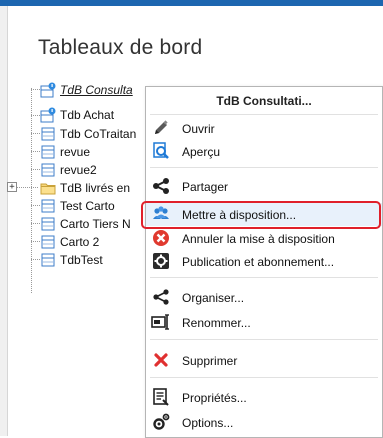  What do you see at coordinates (264, 186) in the screenshot?
I see `menu-item-share: Partager` at bounding box center [264, 186].